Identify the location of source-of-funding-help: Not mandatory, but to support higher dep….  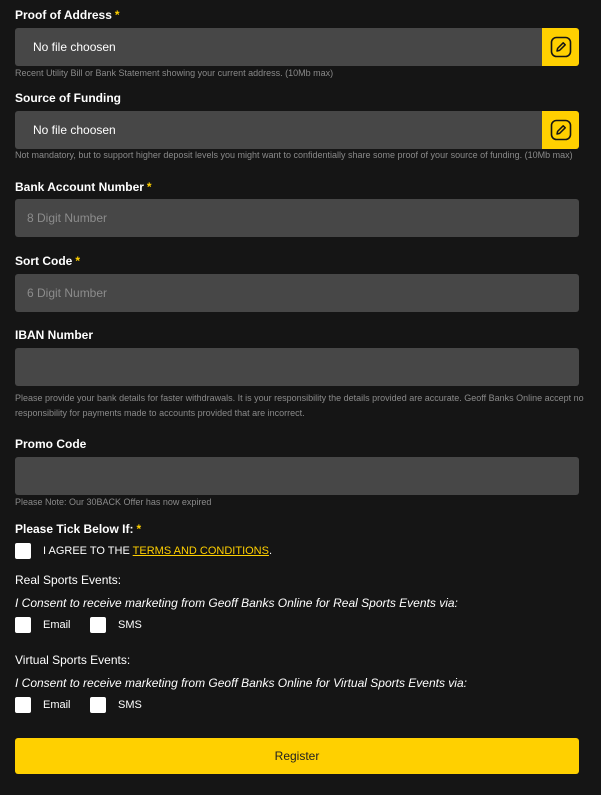
(294, 155).